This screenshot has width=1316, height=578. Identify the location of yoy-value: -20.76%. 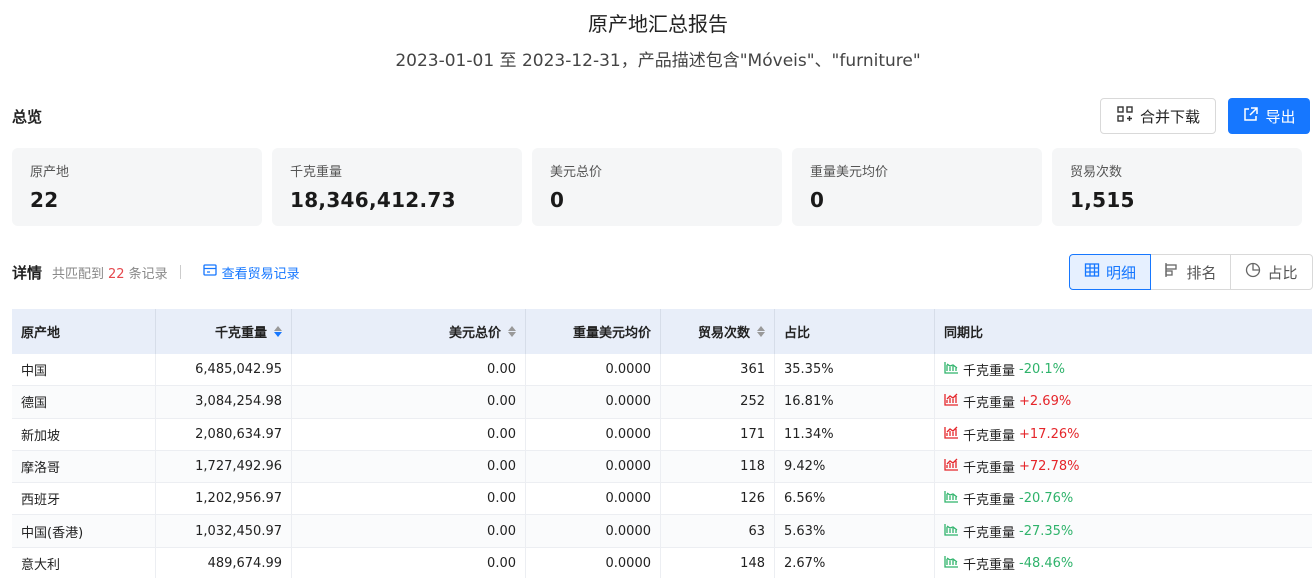
(1046, 499).